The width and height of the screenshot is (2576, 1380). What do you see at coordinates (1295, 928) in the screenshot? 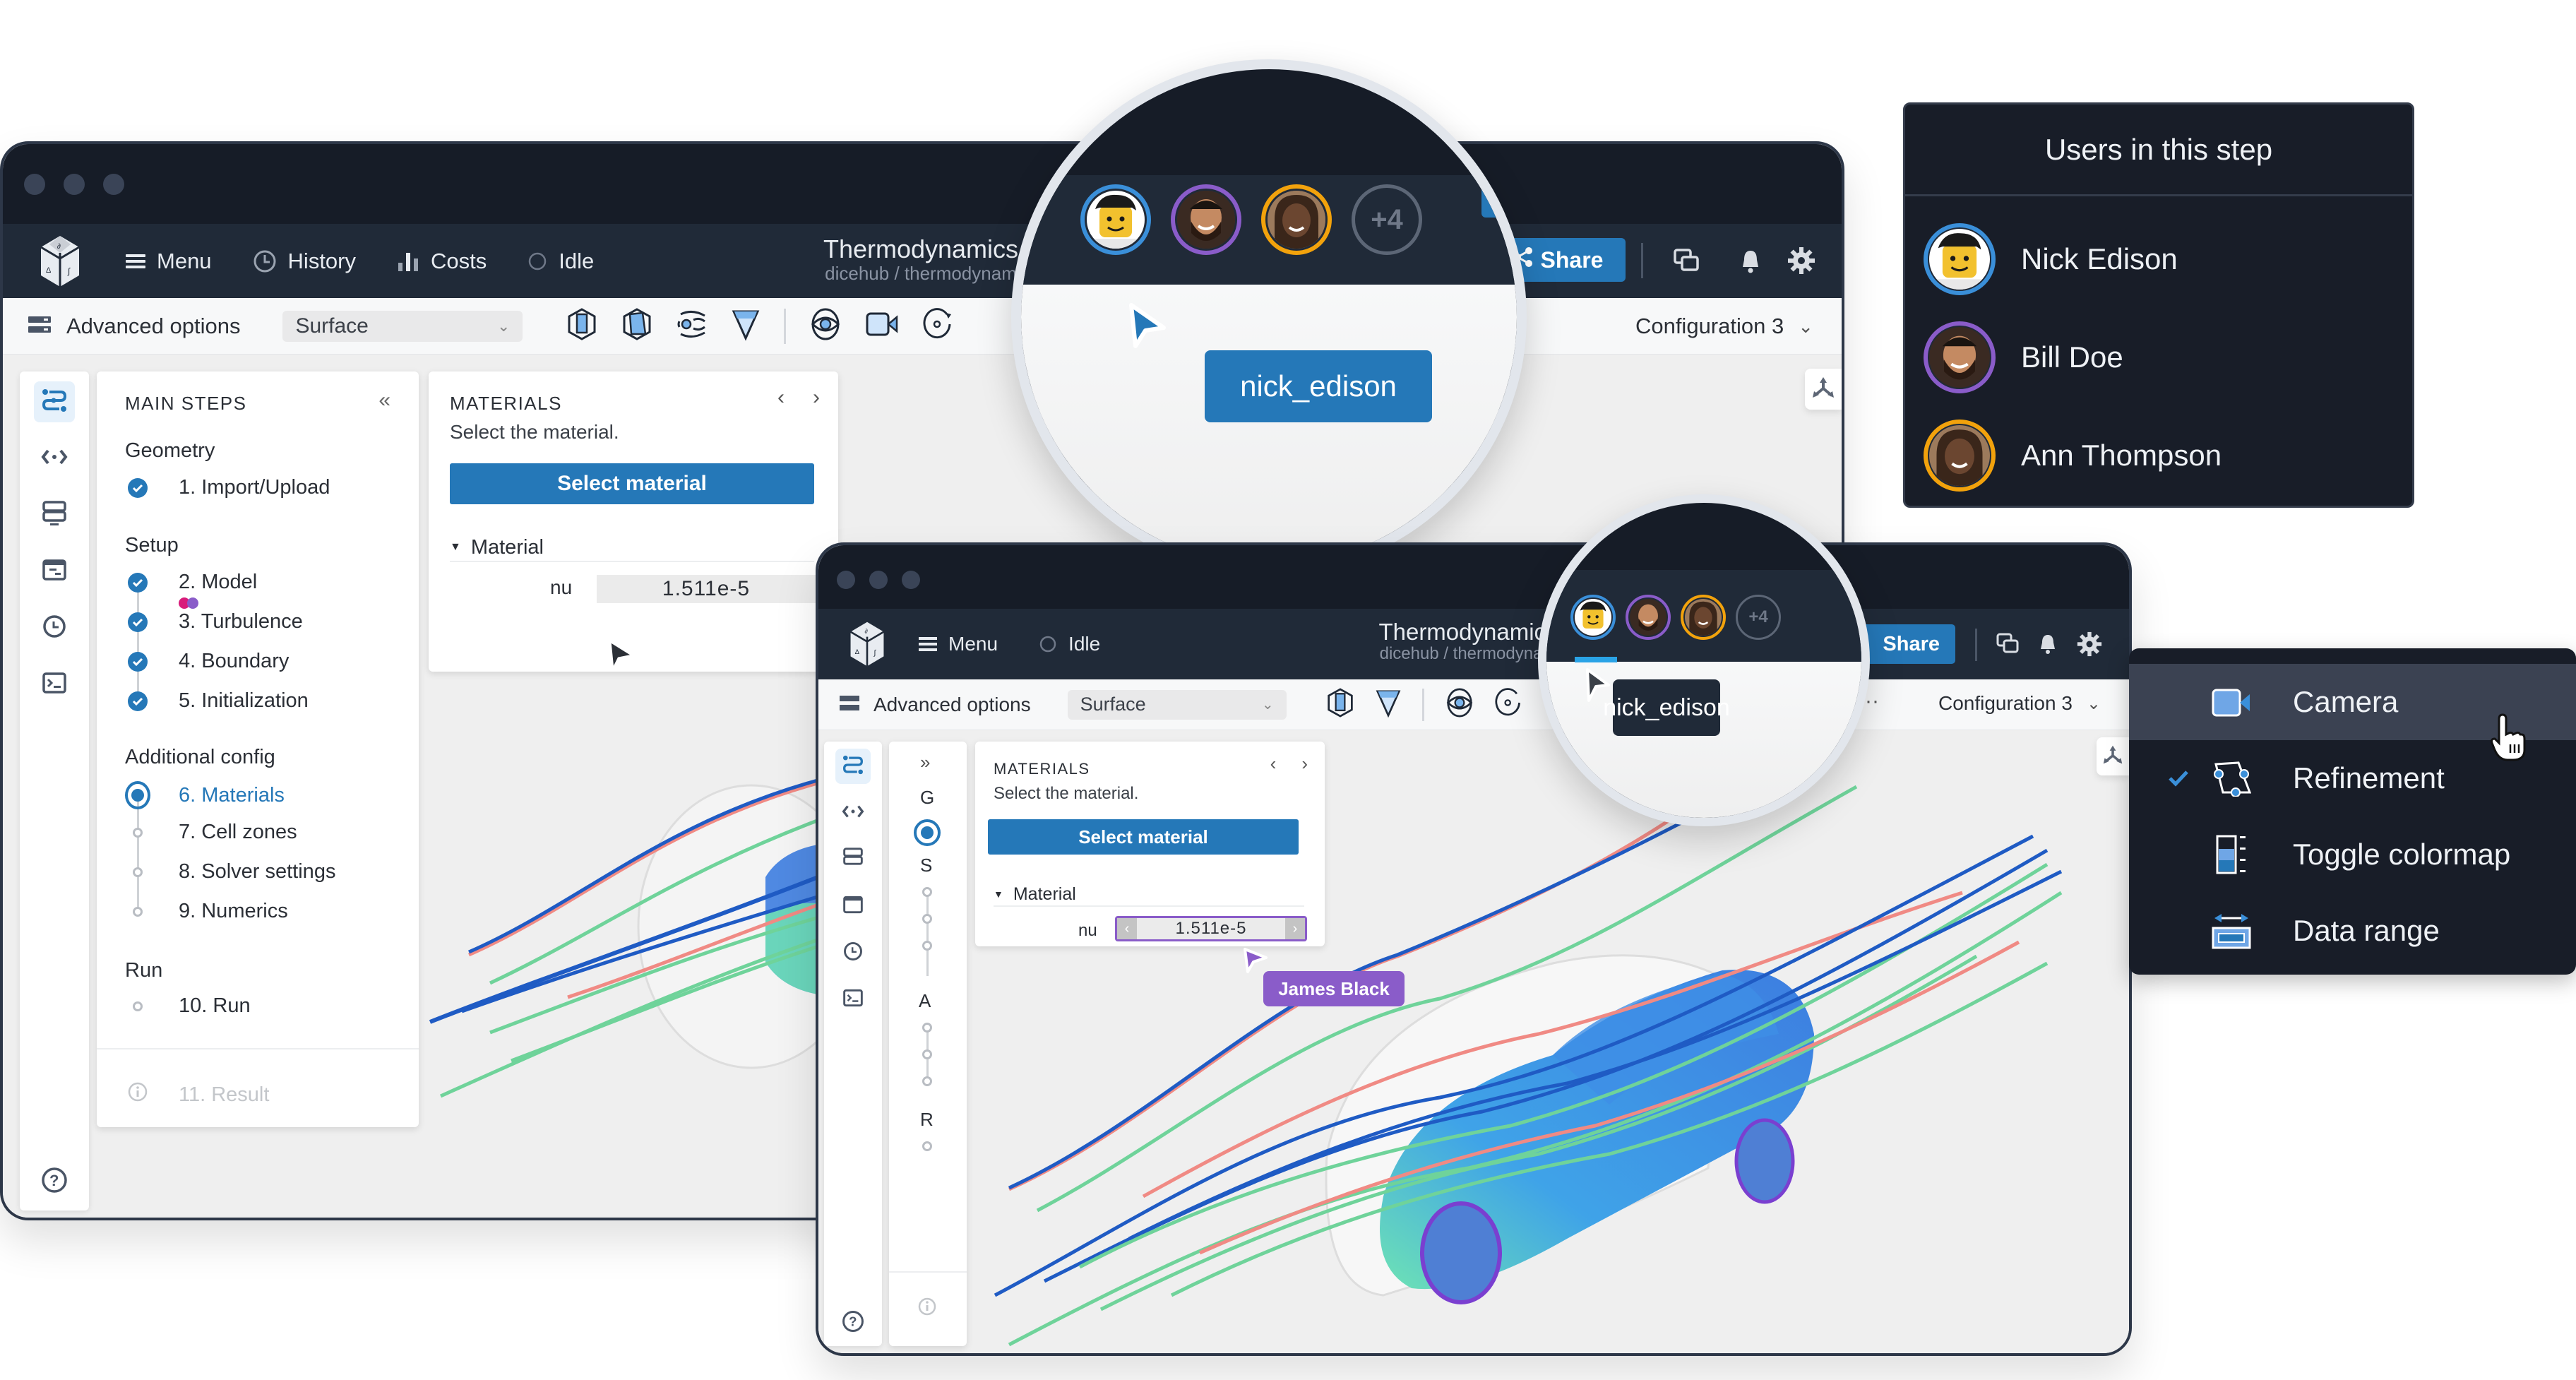
I see `increment-button: ›` at bounding box center [1295, 928].